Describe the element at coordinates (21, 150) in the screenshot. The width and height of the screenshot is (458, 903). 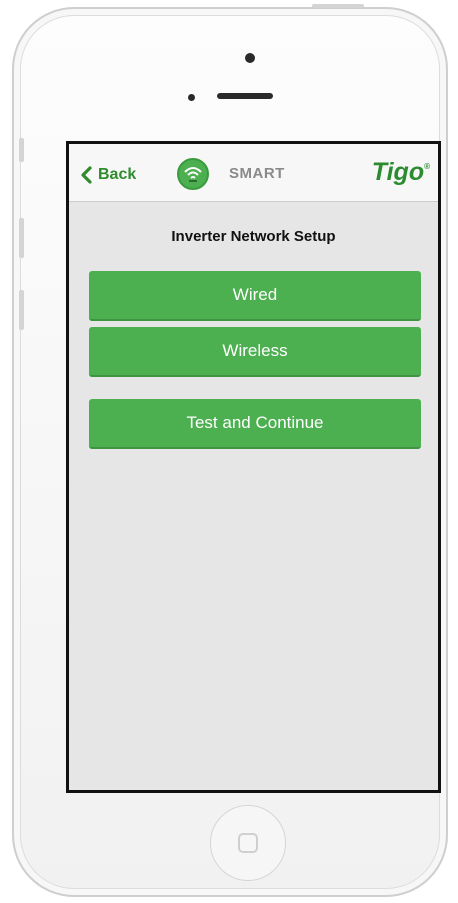
I see `mute-switch` at that location.